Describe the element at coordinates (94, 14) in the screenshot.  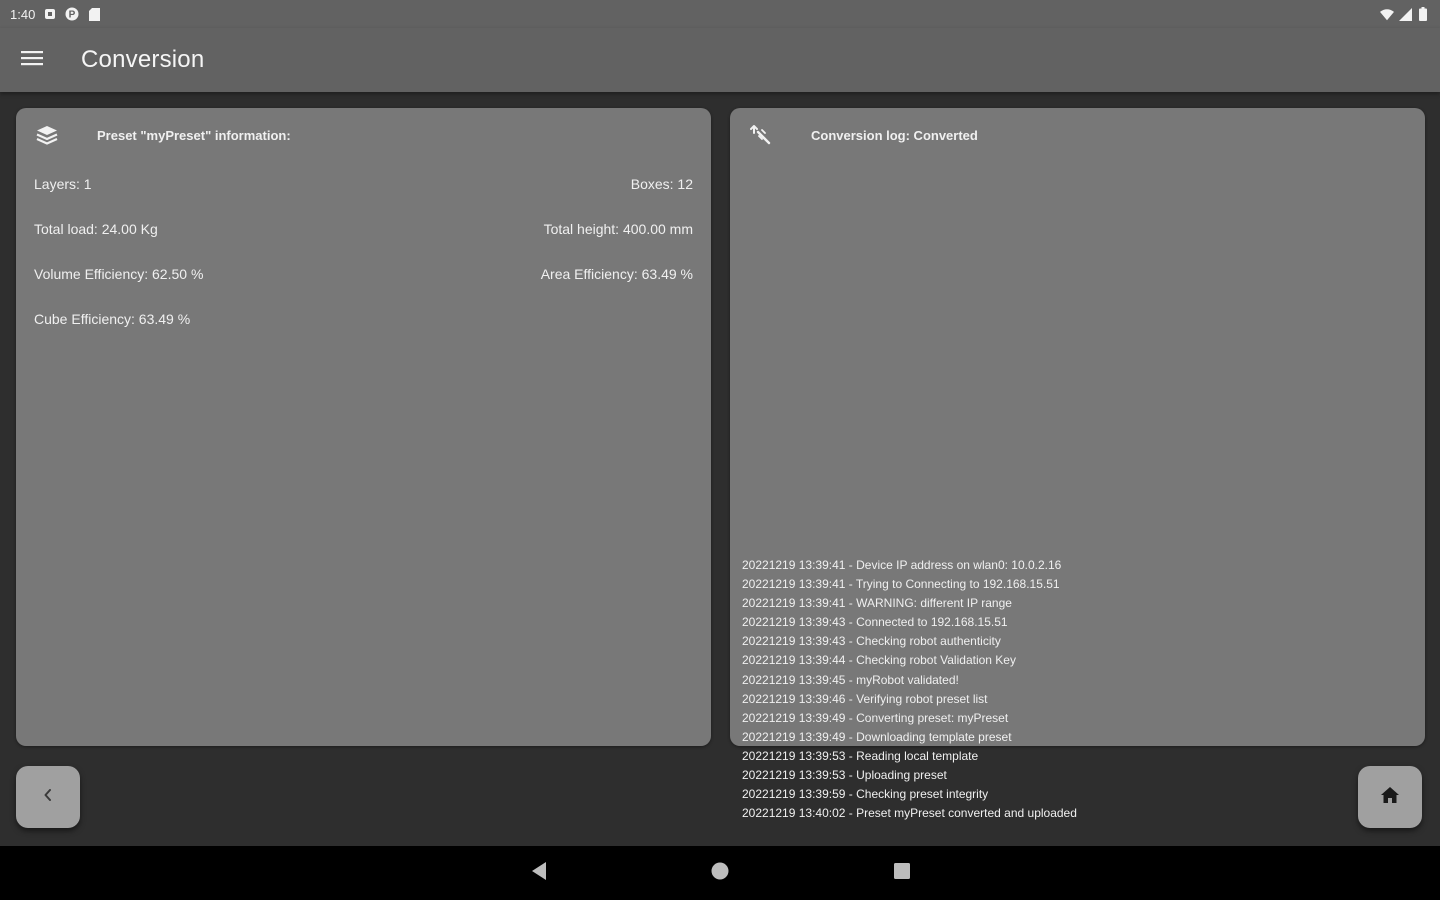
I see `sd-card-icon` at that location.